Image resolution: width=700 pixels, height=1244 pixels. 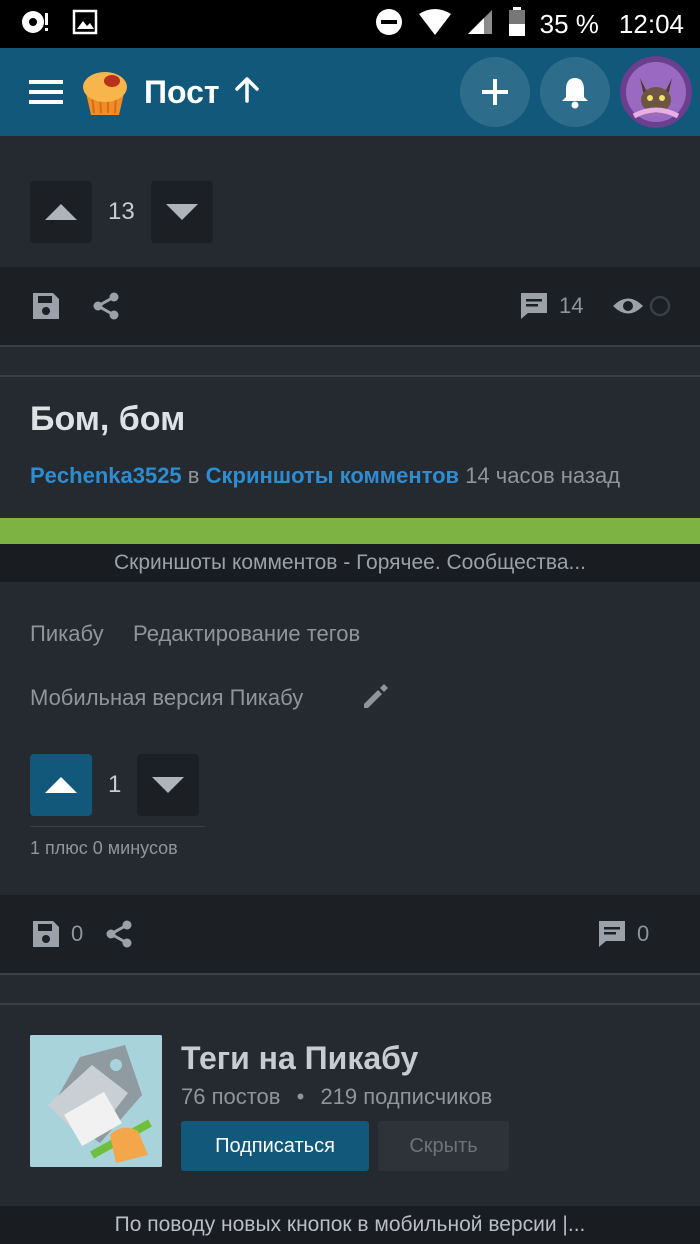 I want to click on status-bar: 35 % 12:04, so click(x=350, y=24).